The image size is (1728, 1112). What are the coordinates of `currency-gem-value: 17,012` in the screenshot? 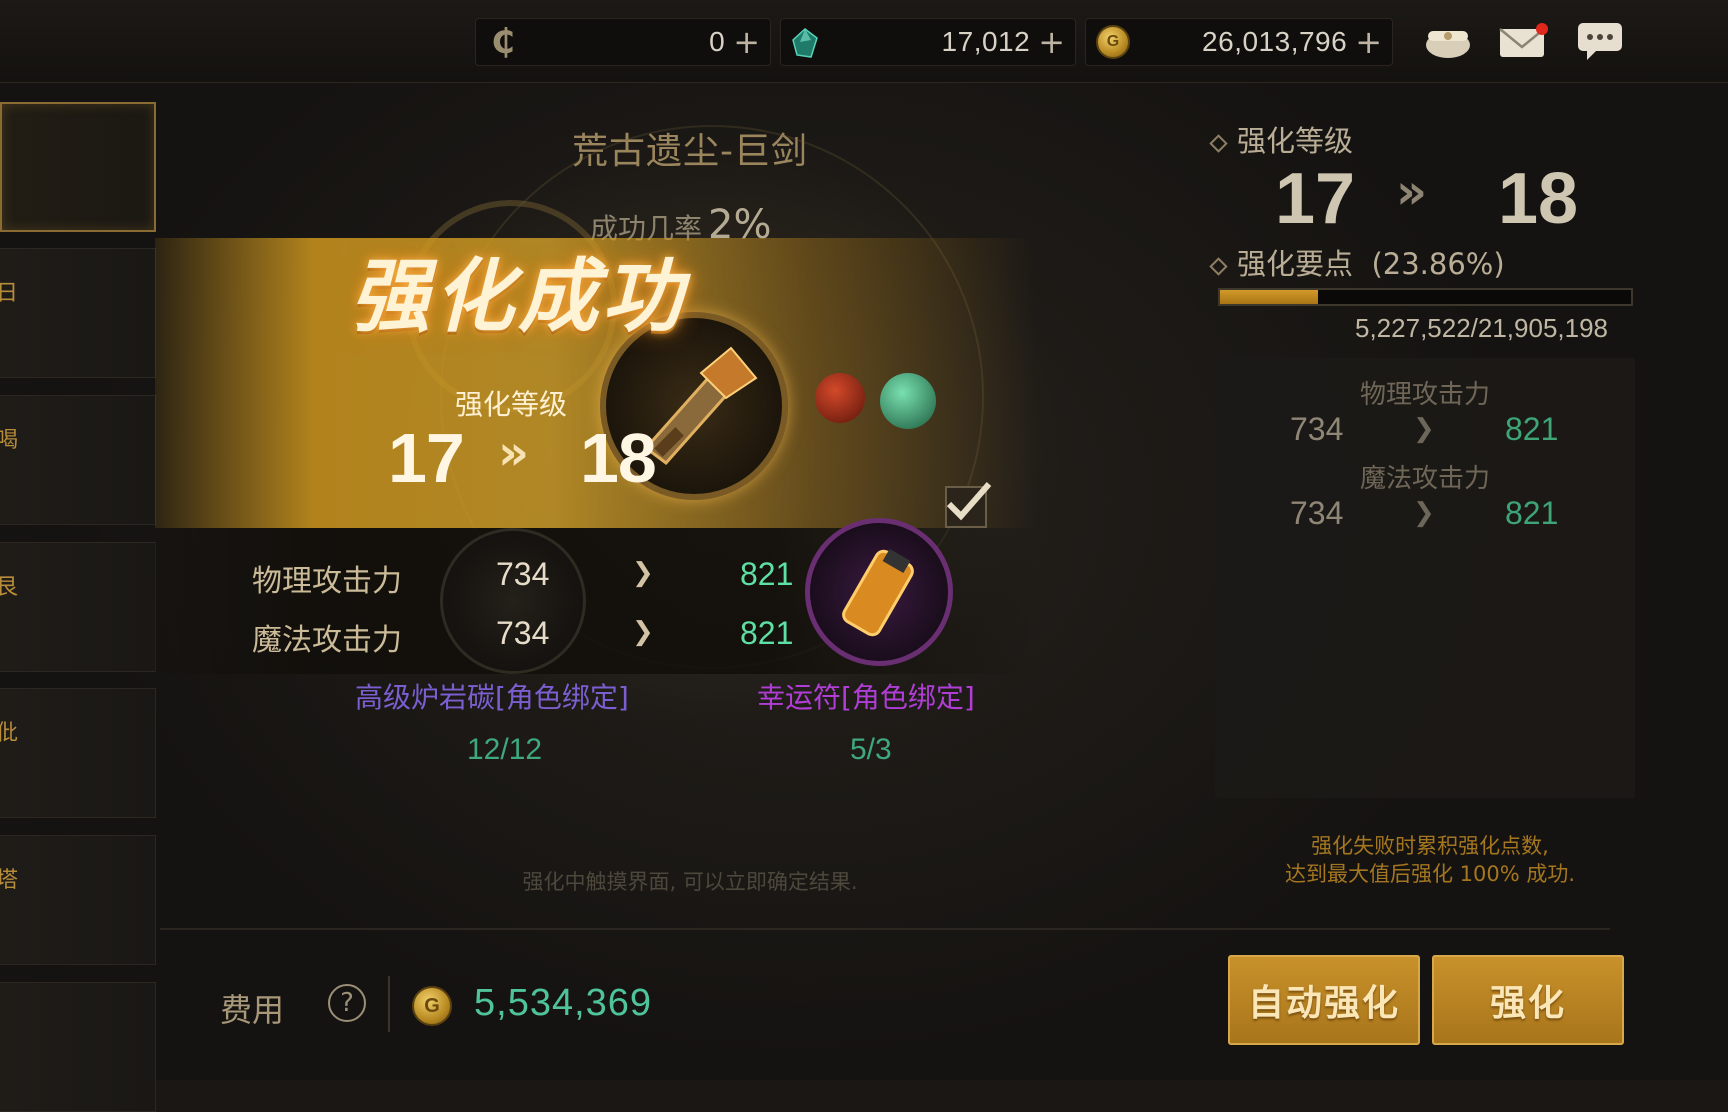 It's located at (986, 41).